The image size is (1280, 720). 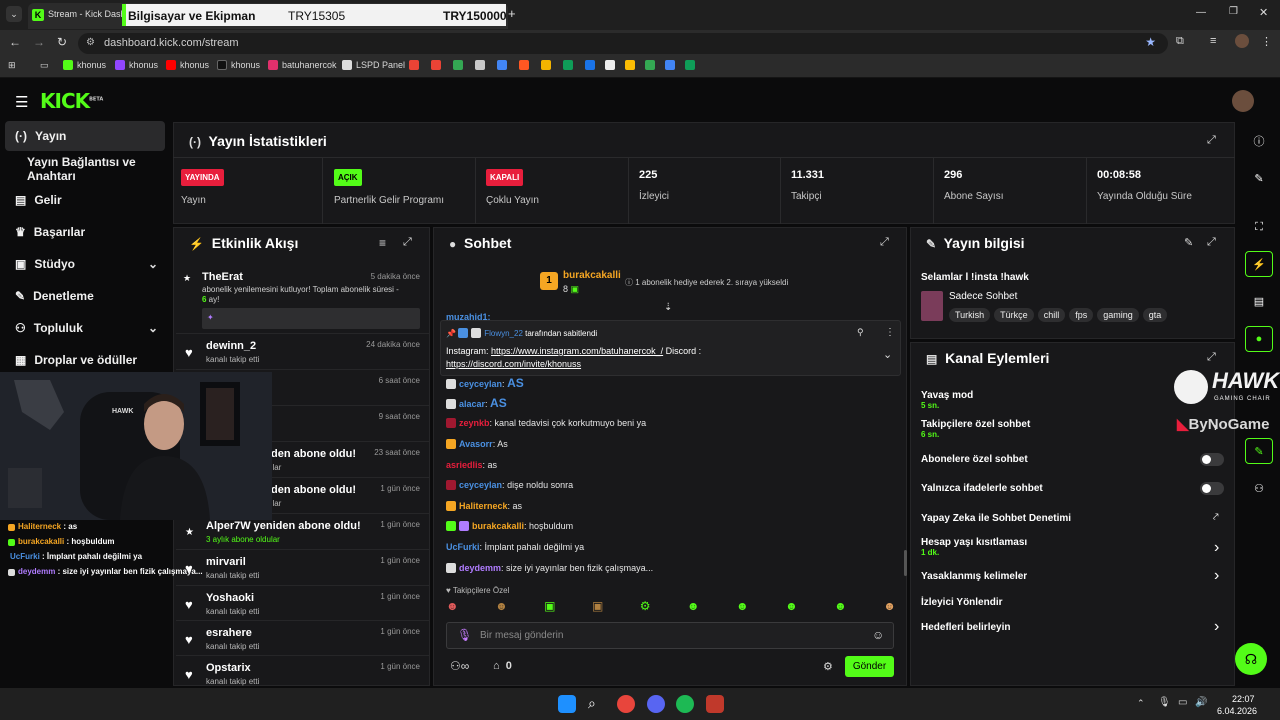 I want to click on emote-3-icon: ▣, so click(x=549, y=608).